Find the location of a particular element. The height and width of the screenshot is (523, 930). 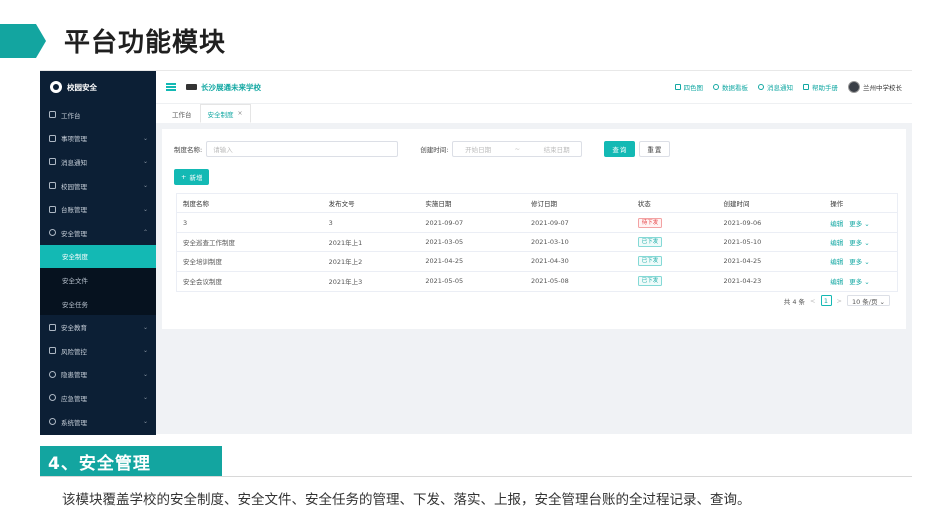

reset-button: 重置 is located at coordinates (655, 149).